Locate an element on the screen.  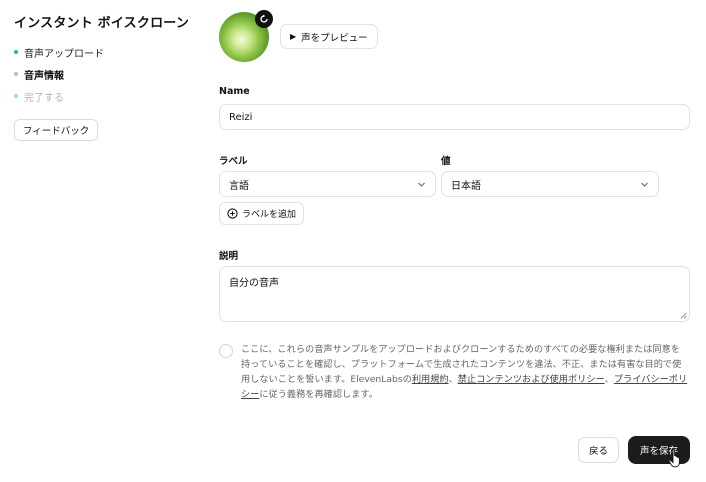
value-column-header: 値 is located at coordinates (446, 161).